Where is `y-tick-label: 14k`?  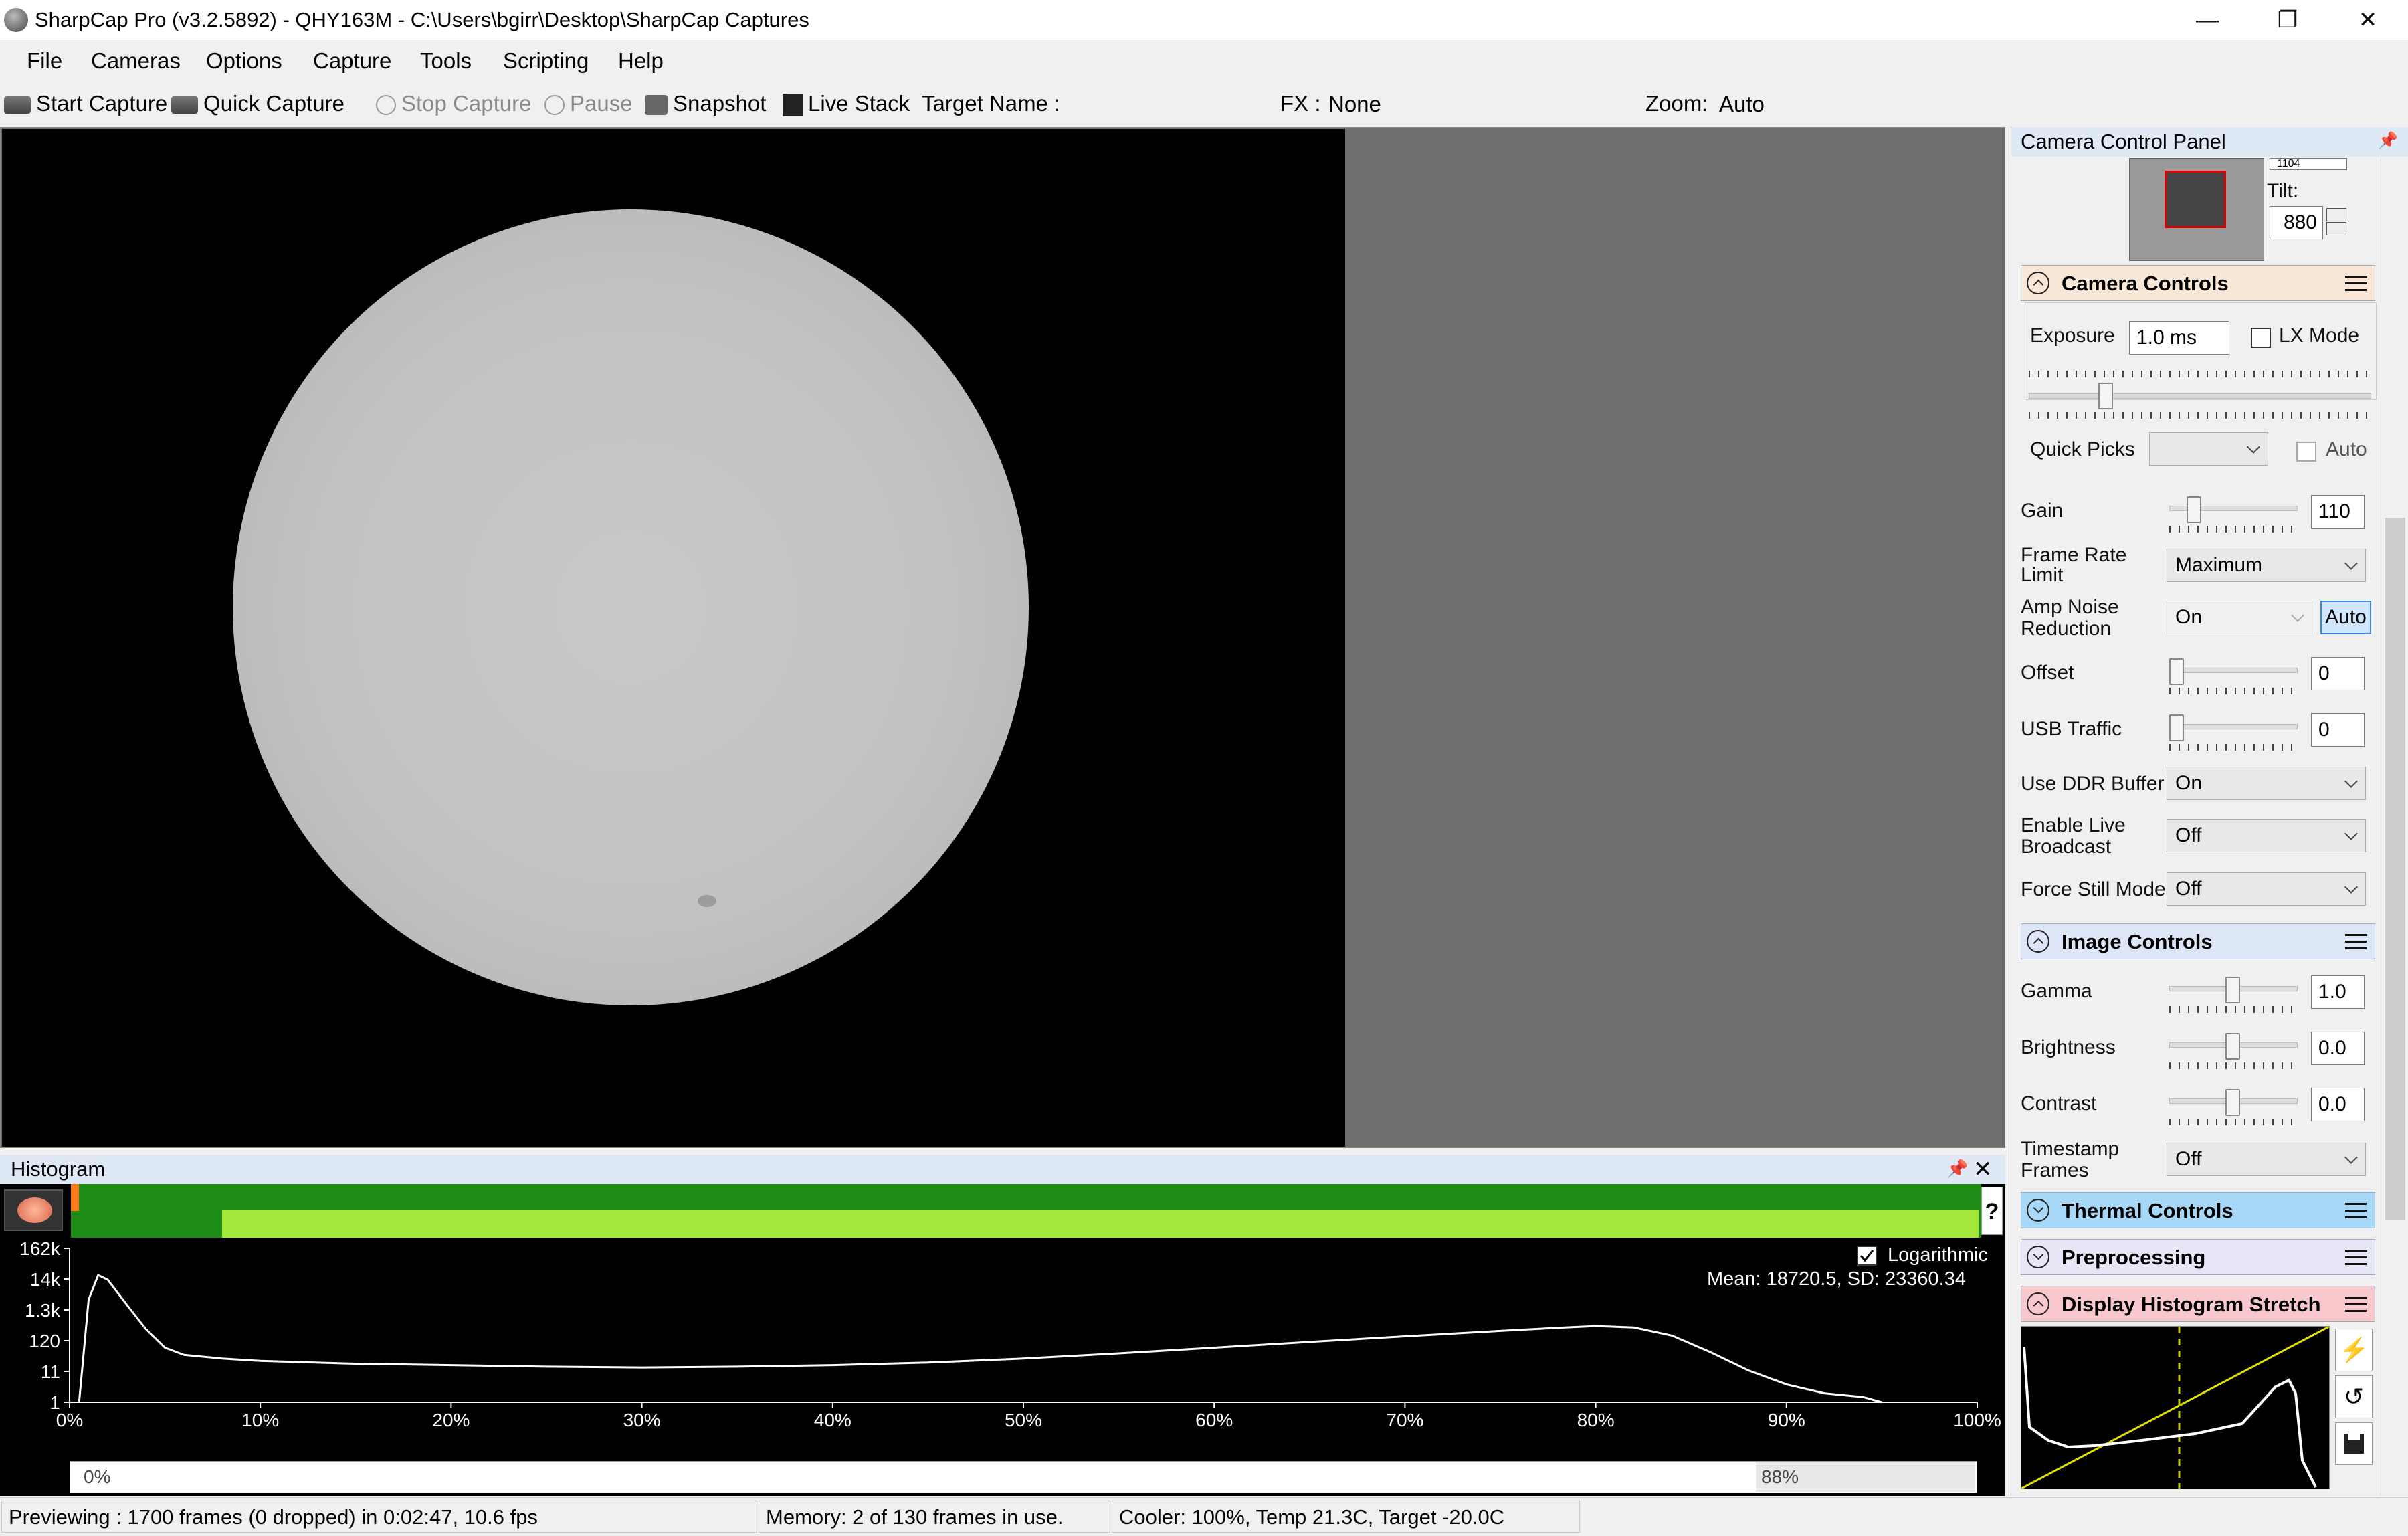 y-tick-label: 14k is located at coordinates (45, 1279).